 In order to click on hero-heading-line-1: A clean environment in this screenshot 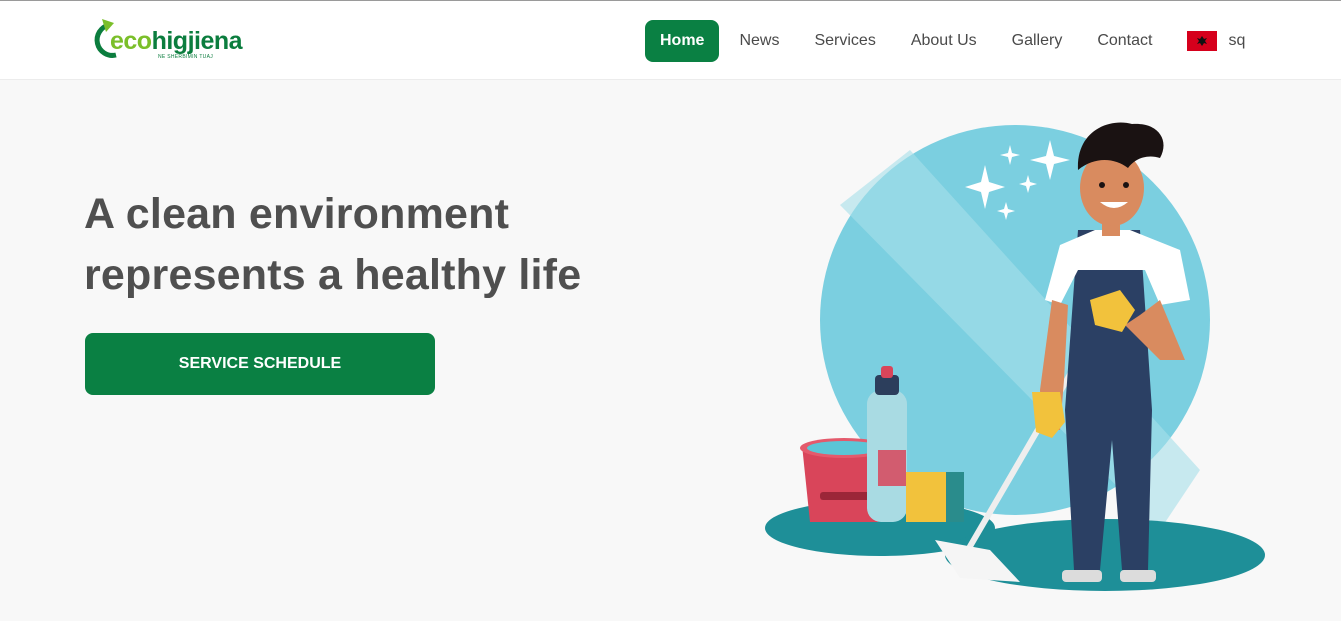, I will do `click(297, 214)`.